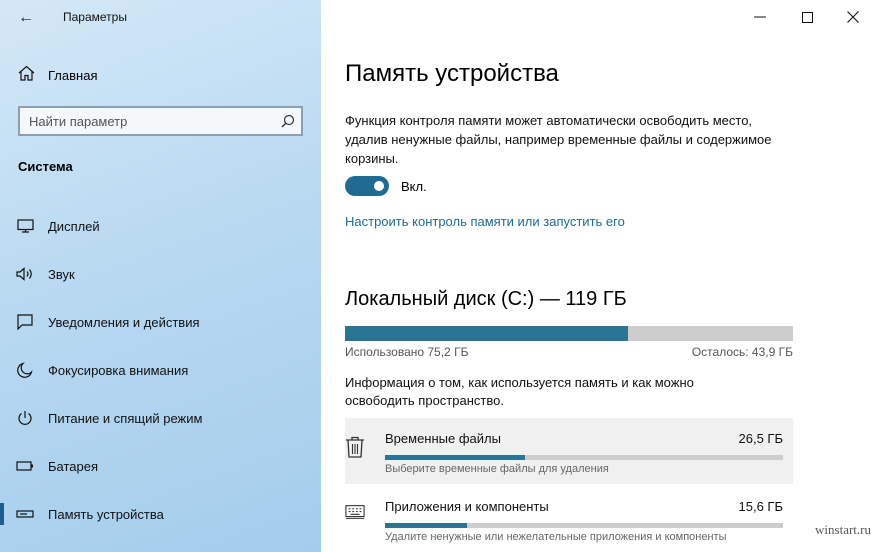 The image size is (877, 552). I want to click on sidebar-item-sound: Звук, so click(160, 274).